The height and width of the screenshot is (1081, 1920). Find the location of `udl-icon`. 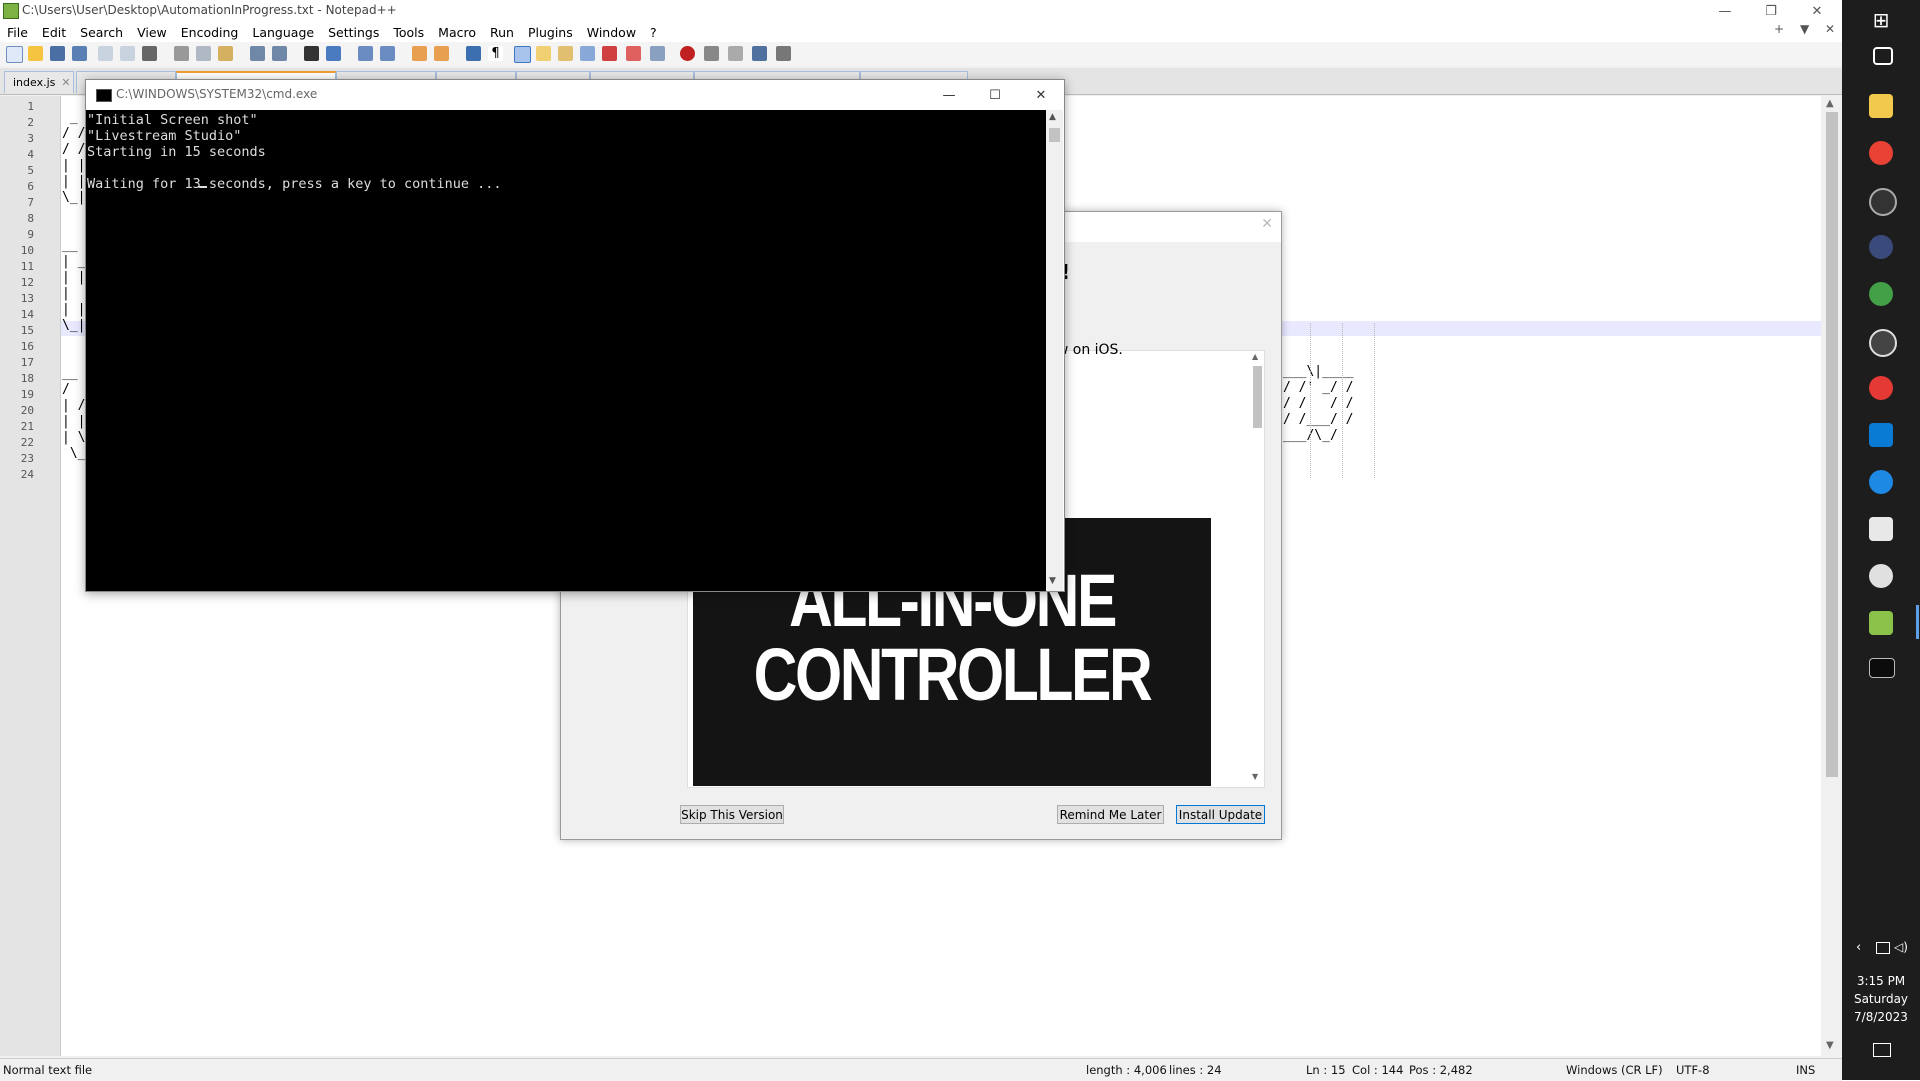

udl-icon is located at coordinates (543, 53).